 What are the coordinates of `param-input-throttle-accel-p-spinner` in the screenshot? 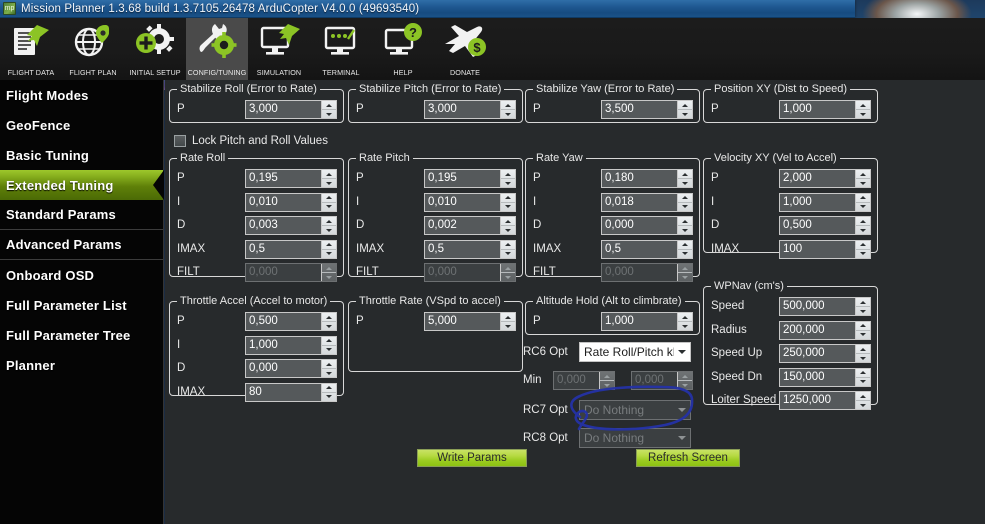 It's located at (328, 321).